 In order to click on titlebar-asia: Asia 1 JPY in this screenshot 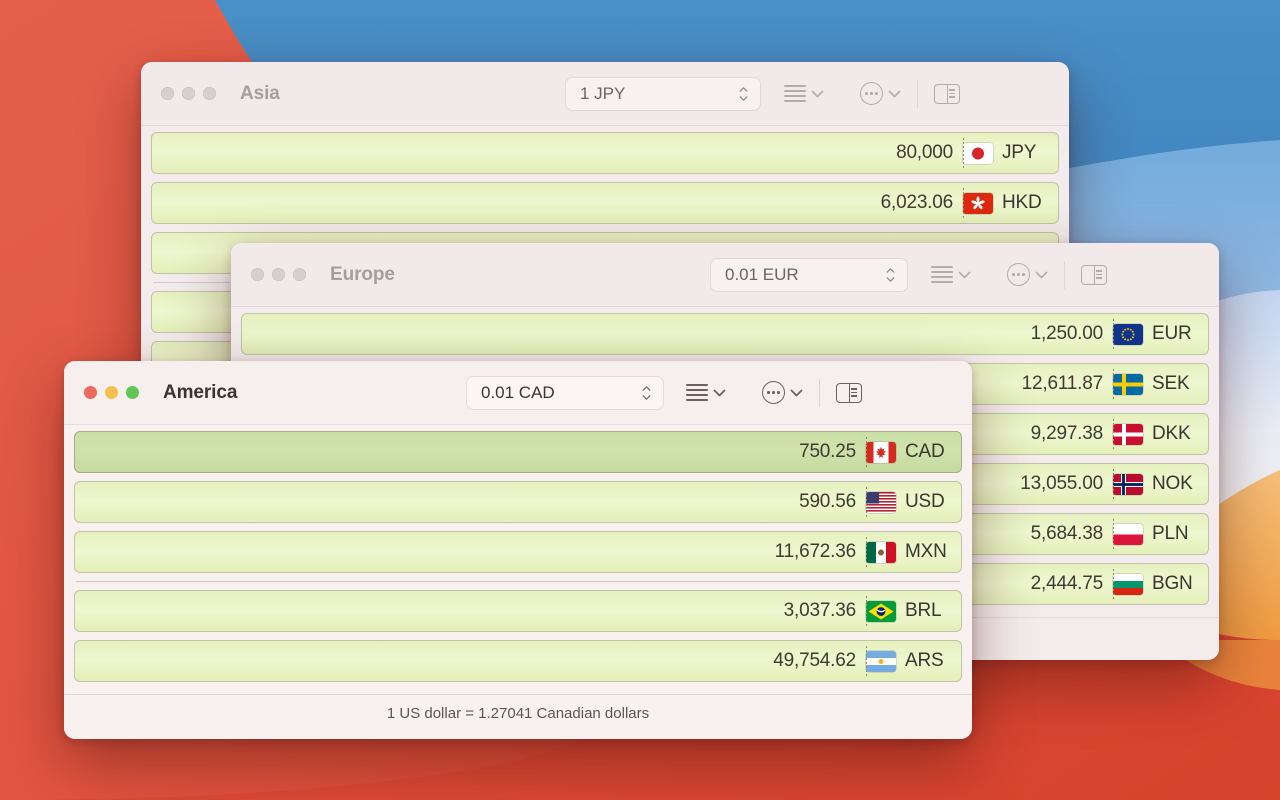, I will do `click(605, 94)`.